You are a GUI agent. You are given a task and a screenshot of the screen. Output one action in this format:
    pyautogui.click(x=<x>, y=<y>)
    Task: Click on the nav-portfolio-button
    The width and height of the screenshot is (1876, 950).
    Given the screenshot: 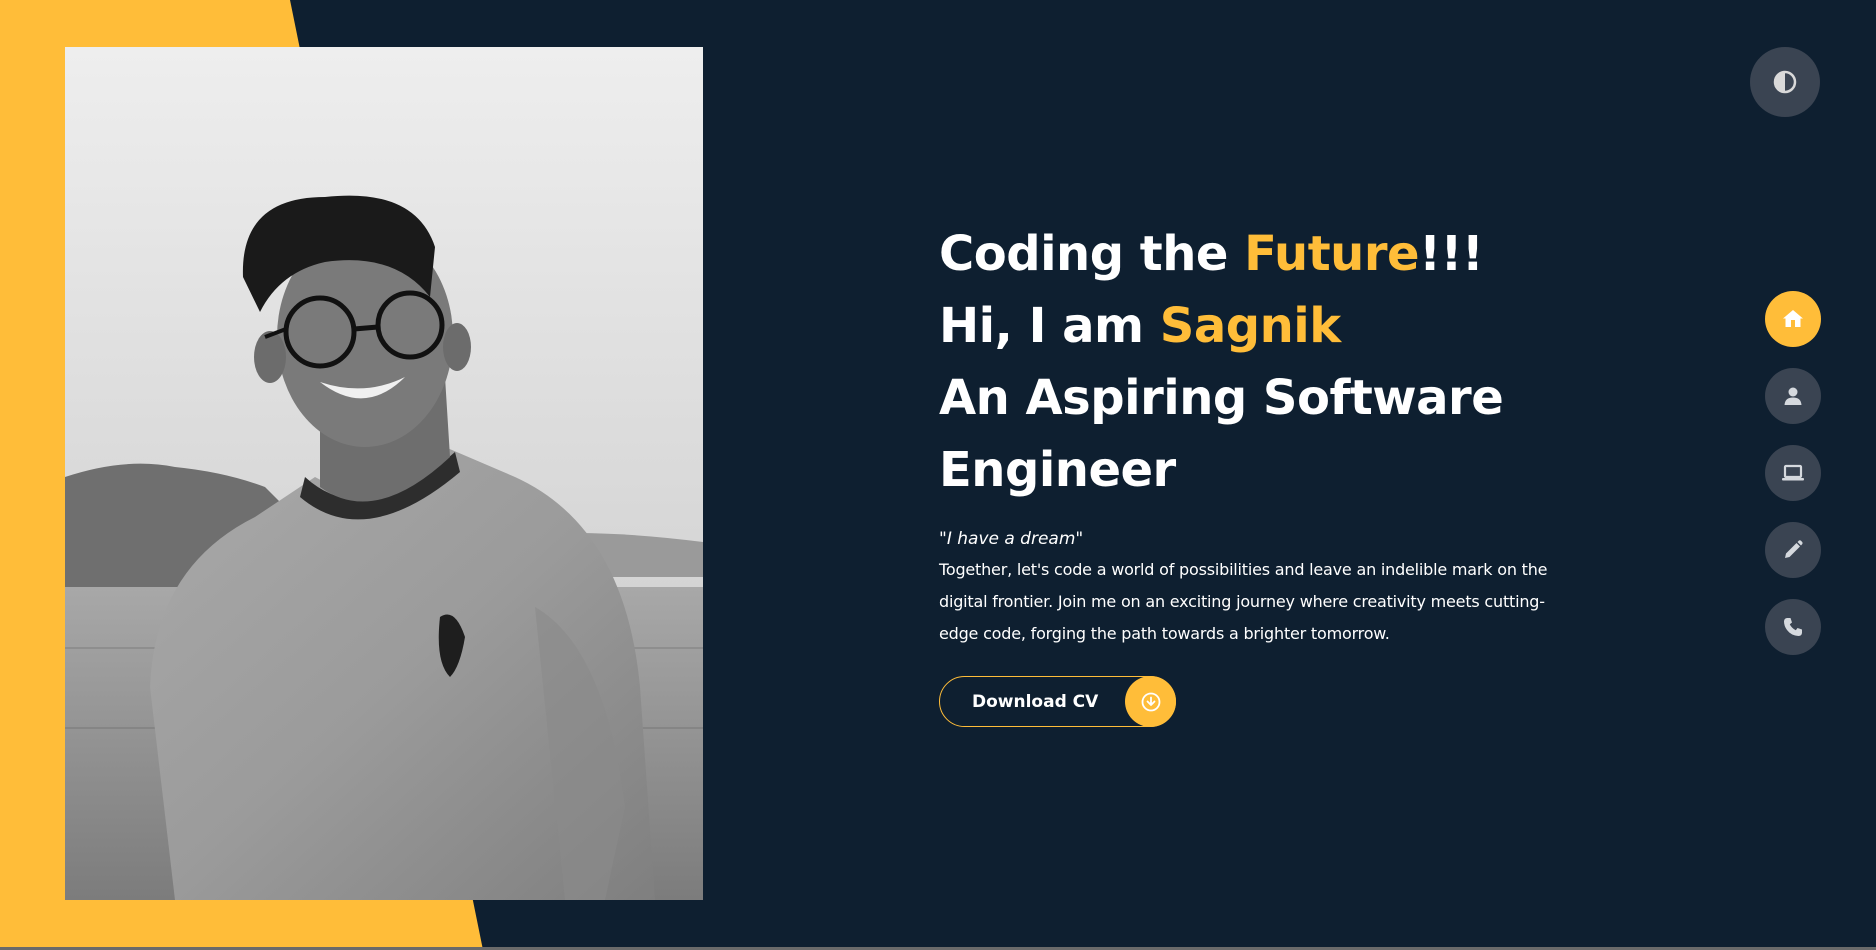 What is the action you would take?
    pyautogui.click(x=1793, y=473)
    